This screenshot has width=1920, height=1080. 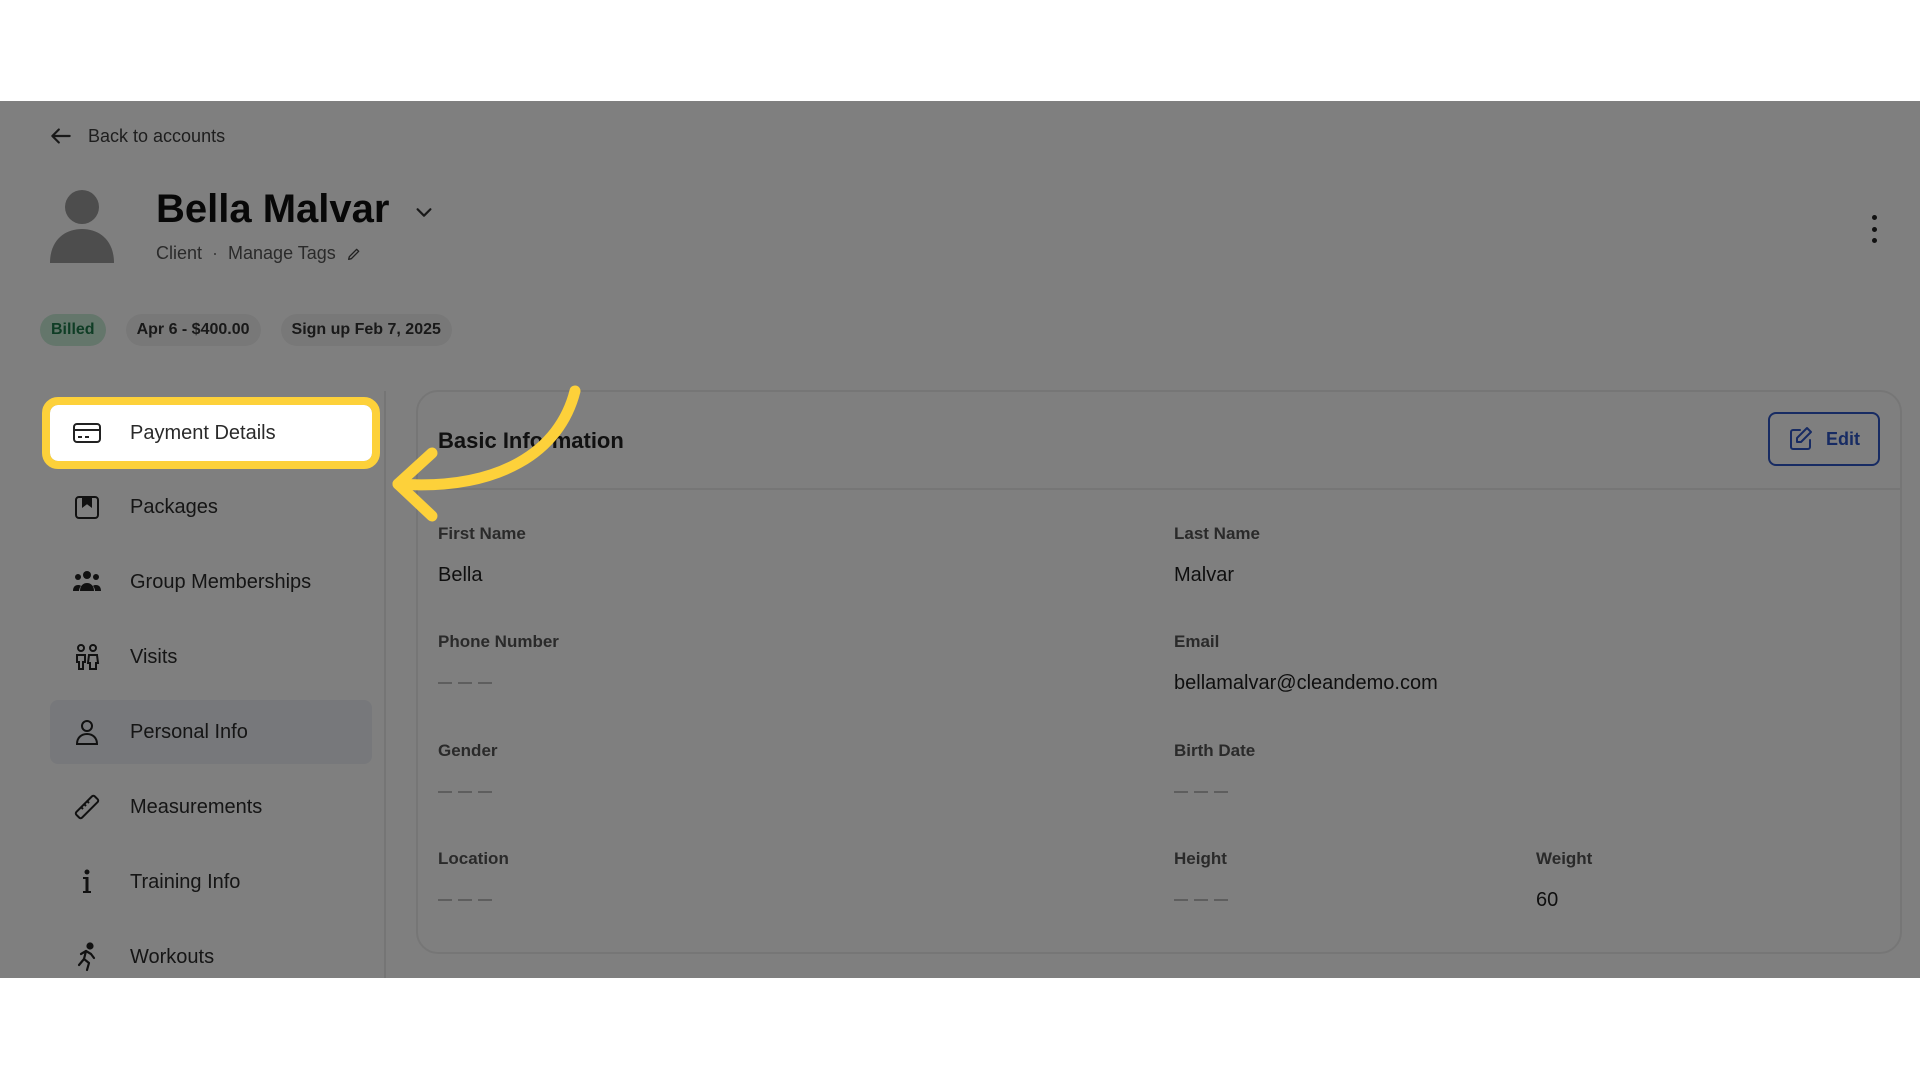 I want to click on ruler-icon, so click(x=87, y=807).